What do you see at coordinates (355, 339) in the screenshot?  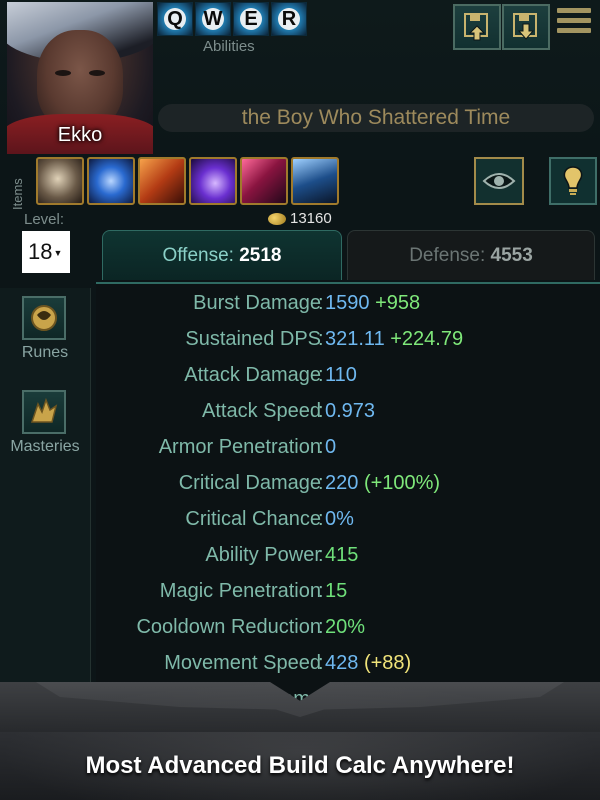 I see `stat-value: 321.11` at bounding box center [355, 339].